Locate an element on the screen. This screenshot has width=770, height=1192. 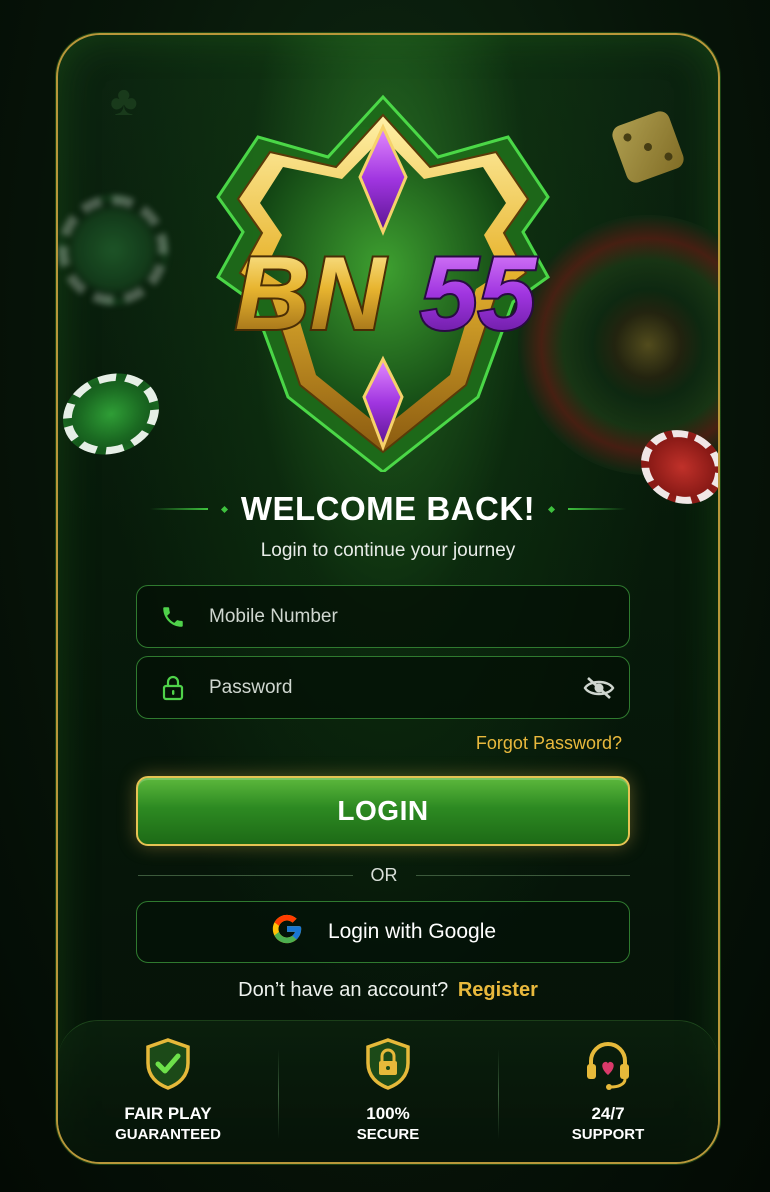
register-link: Register is located at coordinates (498, 990).